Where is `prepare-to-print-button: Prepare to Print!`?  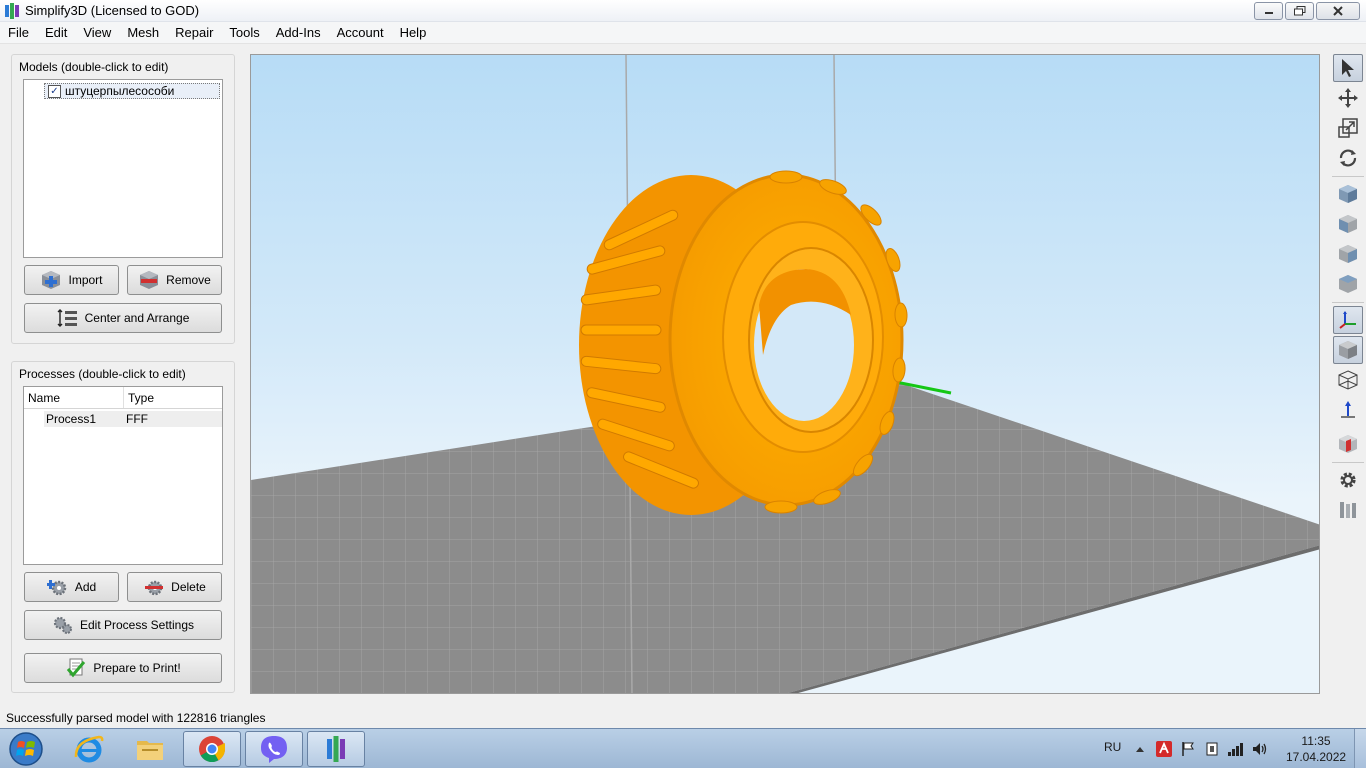
prepare-to-print-button: Prepare to Print! is located at coordinates (123, 668).